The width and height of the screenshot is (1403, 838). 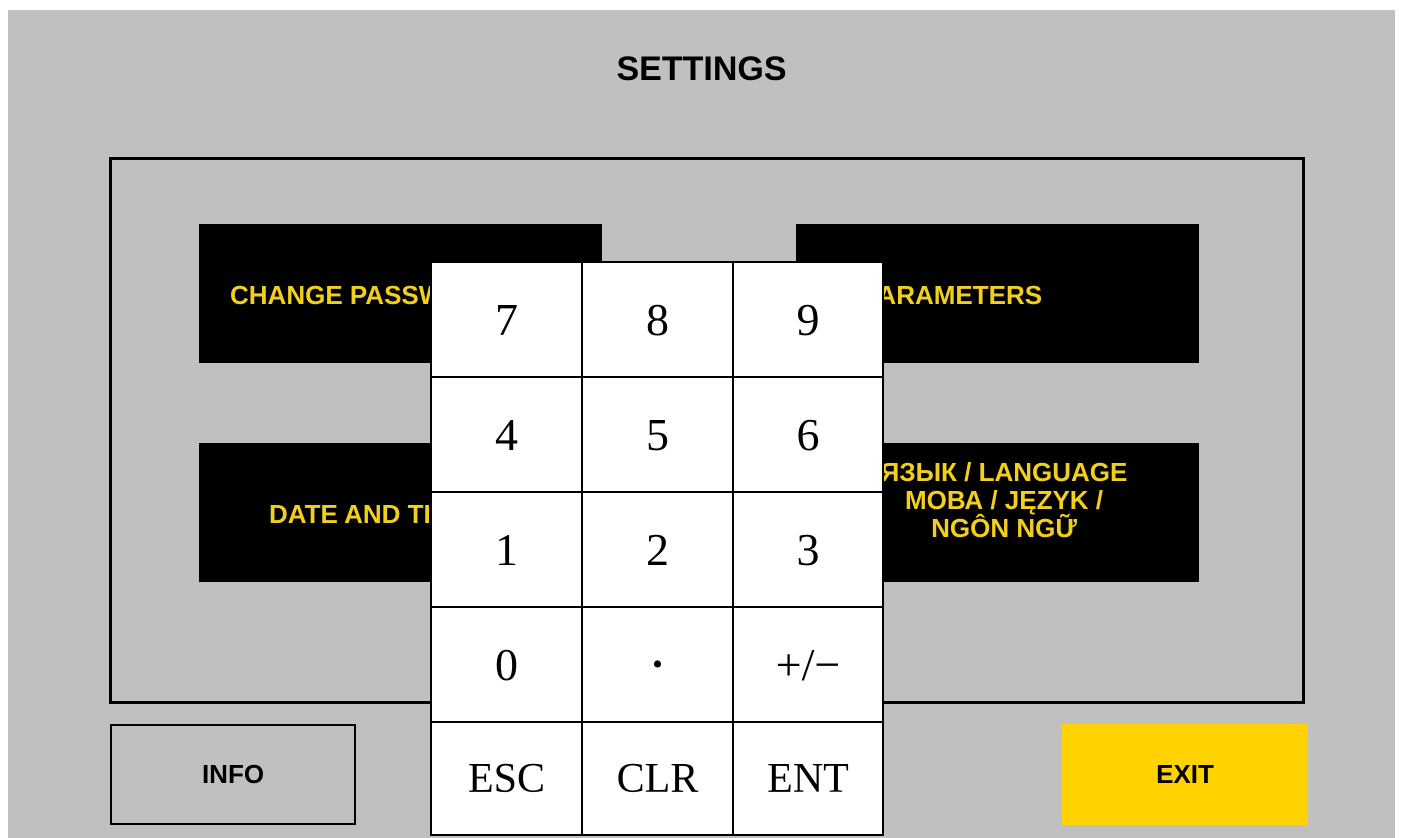 What do you see at coordinates (808, 435) in the screenshot?
I see `key-6: 6` at bounding box center [808, 435].